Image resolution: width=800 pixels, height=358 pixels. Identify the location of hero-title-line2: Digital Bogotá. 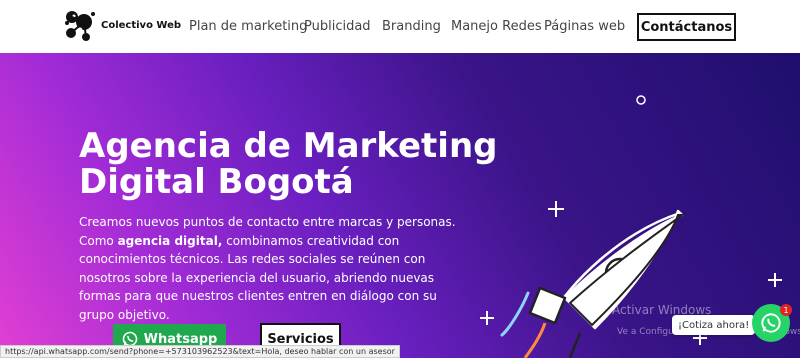
(216, 182).